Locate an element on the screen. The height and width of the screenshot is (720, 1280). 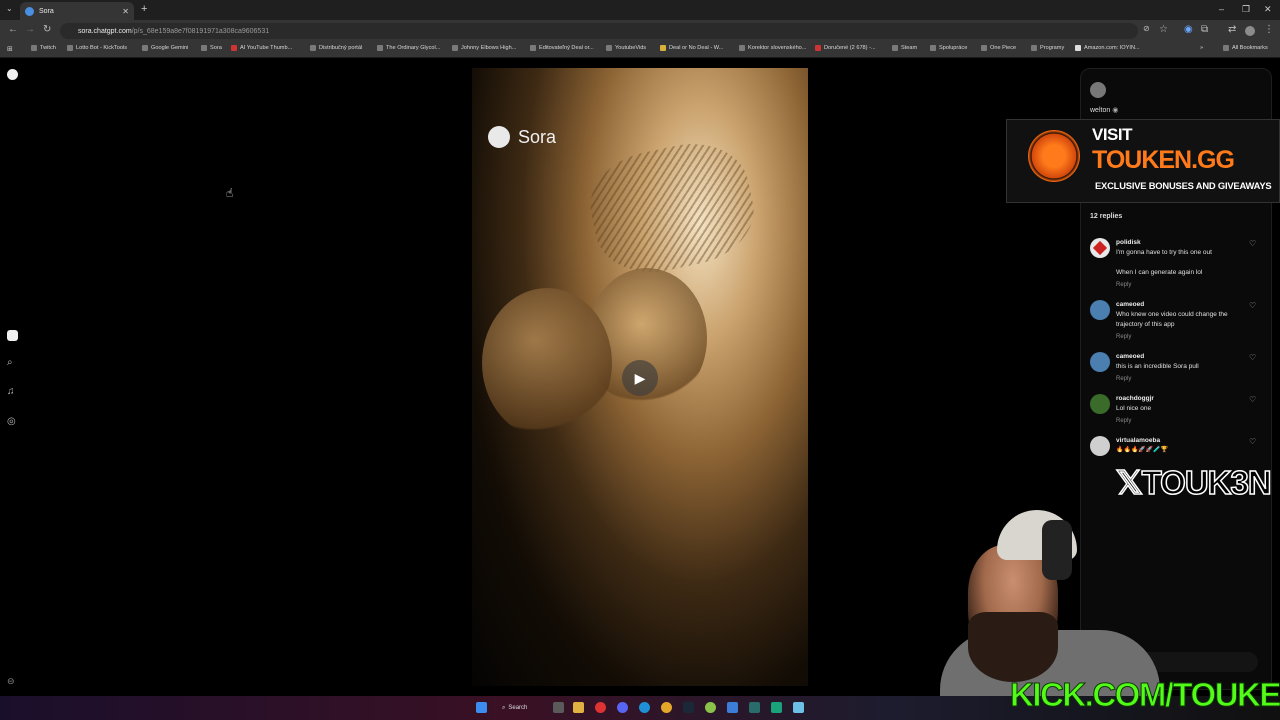
comment-emojis: 🔥🔥🔥🚀🚀🧪🏆 is located at coordinates (1142, 450).